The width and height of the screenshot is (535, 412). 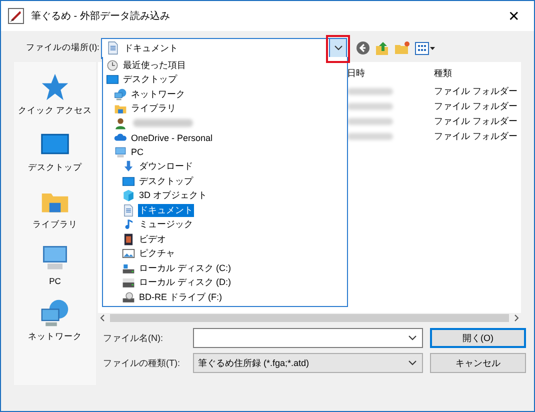 What do you see at coordinates (173, 195) in the screenshot?
I see `dropdown-item: 3D オブジェクト` at bounding box center [173, 195].